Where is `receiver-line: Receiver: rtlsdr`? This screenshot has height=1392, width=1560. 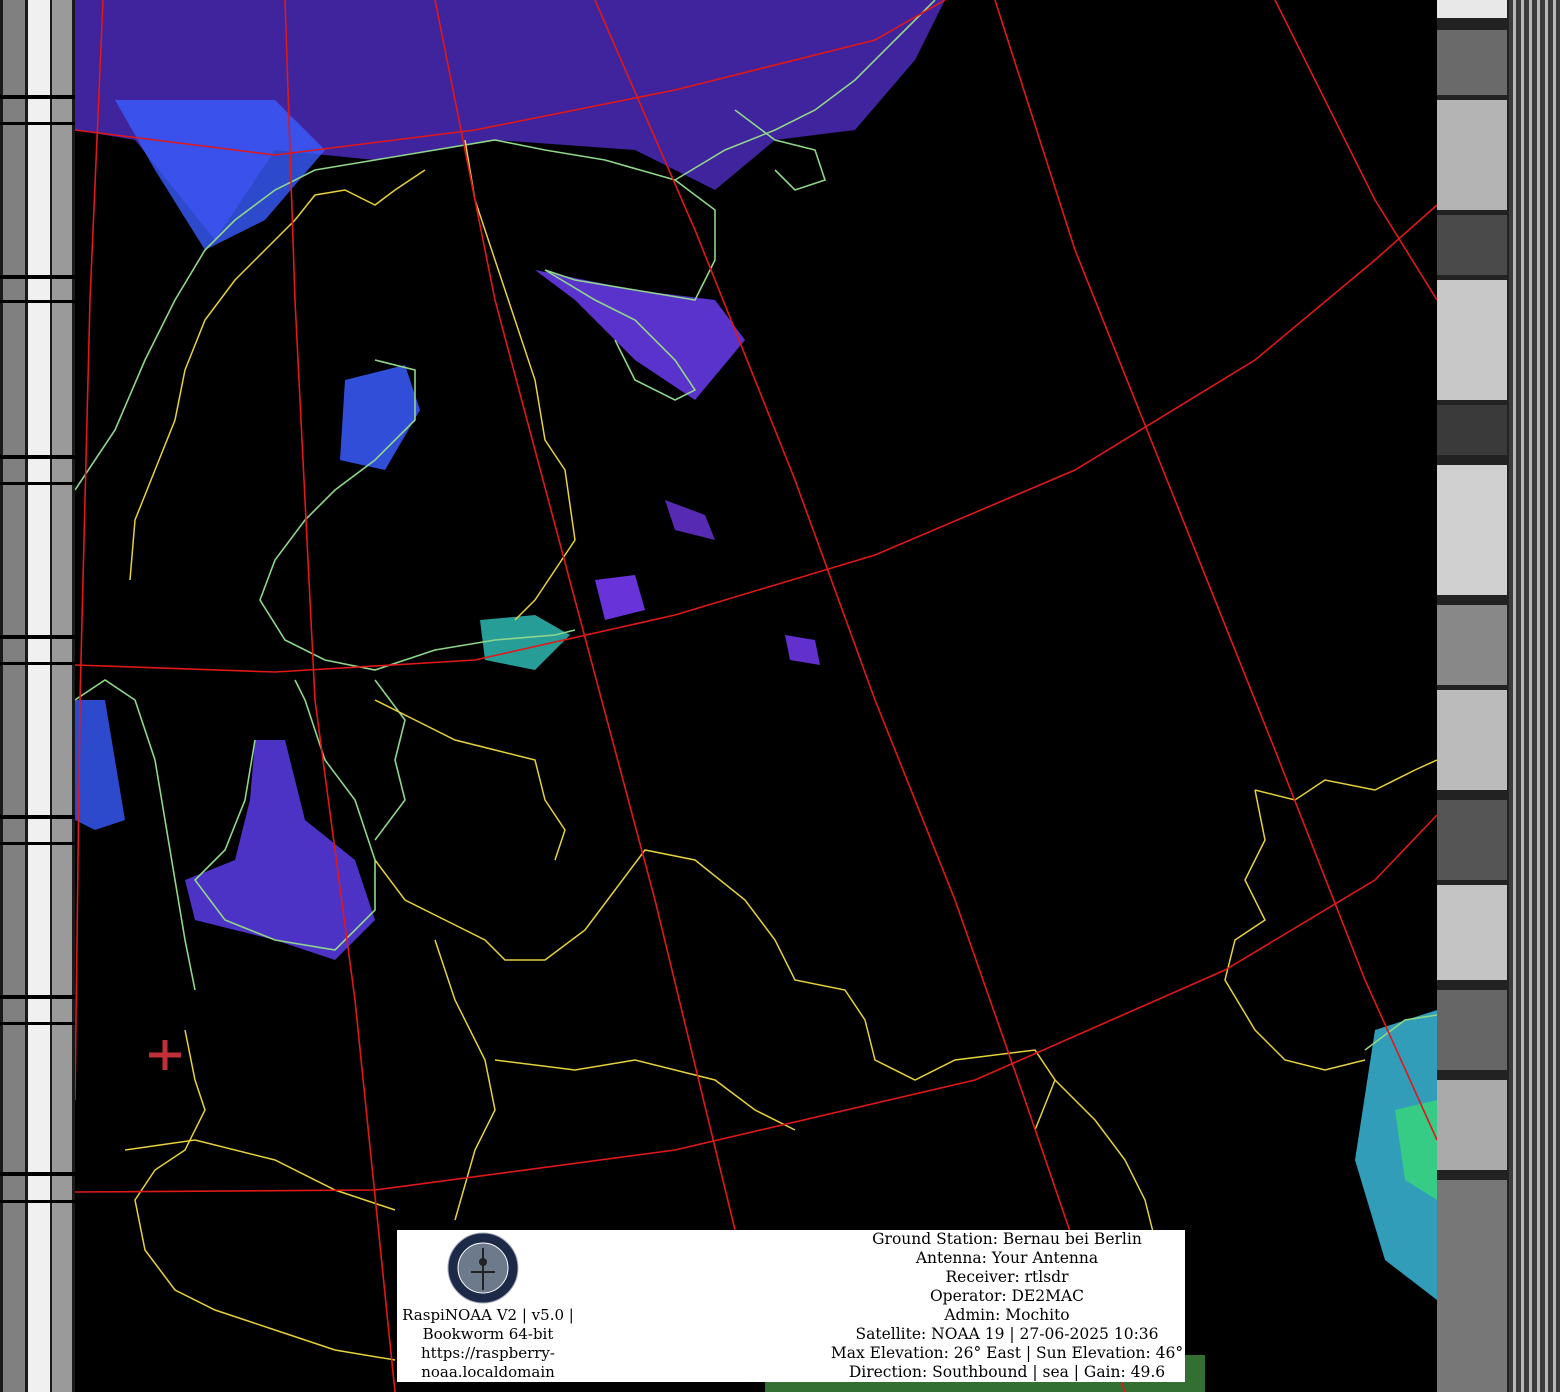 receiver-line: Receiver: rtlsdr is located at coordinates (1007, 1277).